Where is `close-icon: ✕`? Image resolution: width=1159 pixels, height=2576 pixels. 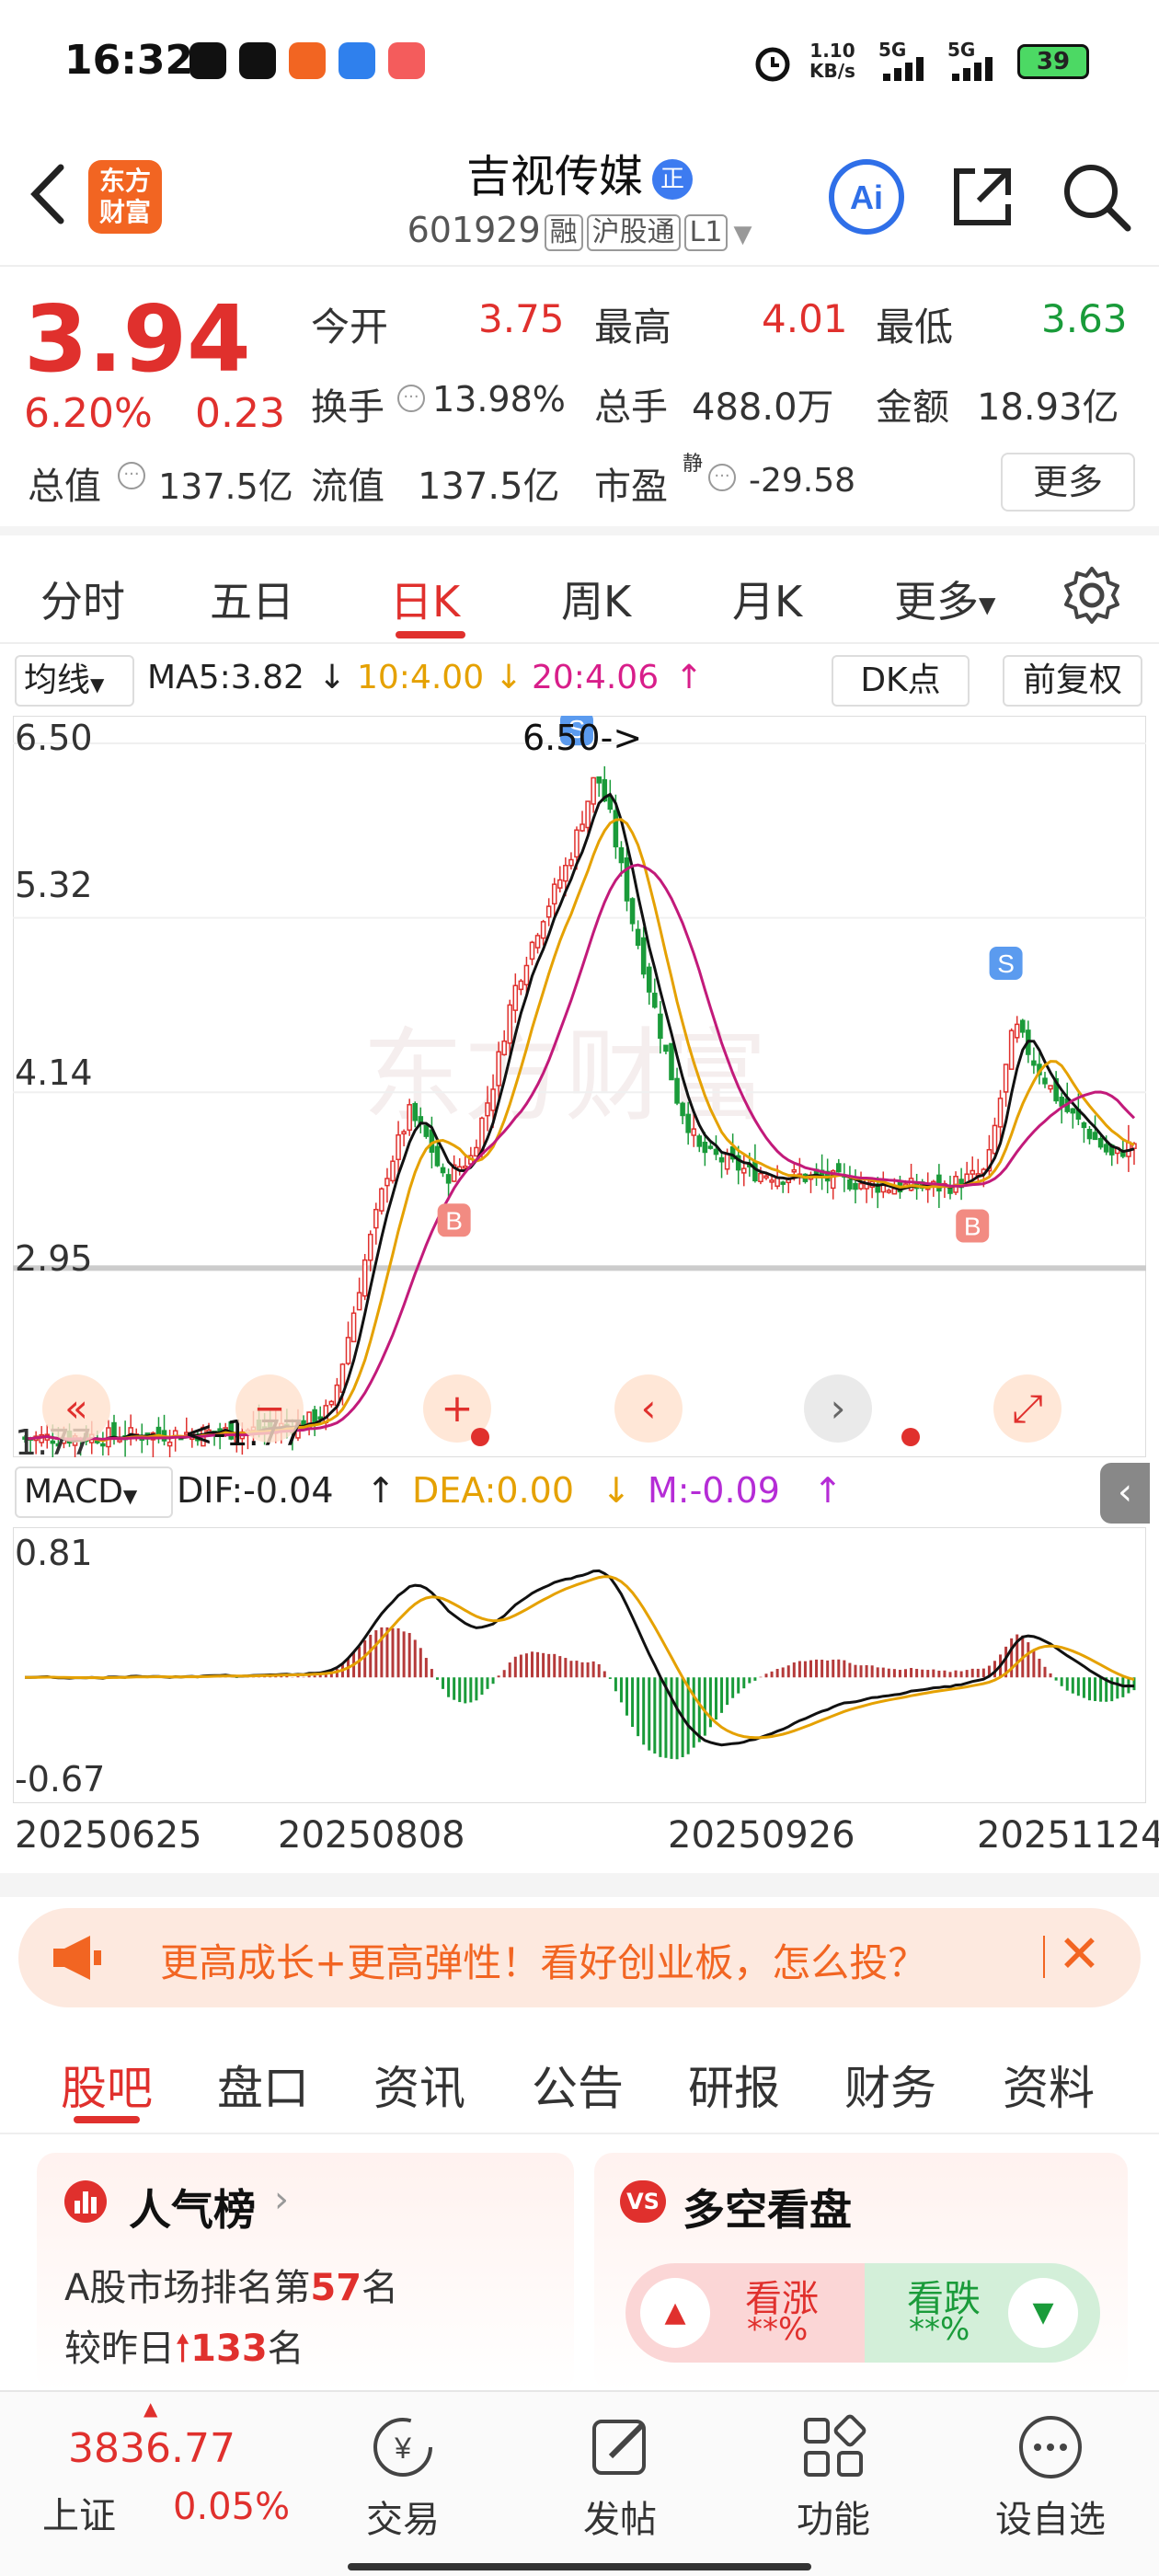 close-icon: ✕ is located at coordinates (1079, 1955).